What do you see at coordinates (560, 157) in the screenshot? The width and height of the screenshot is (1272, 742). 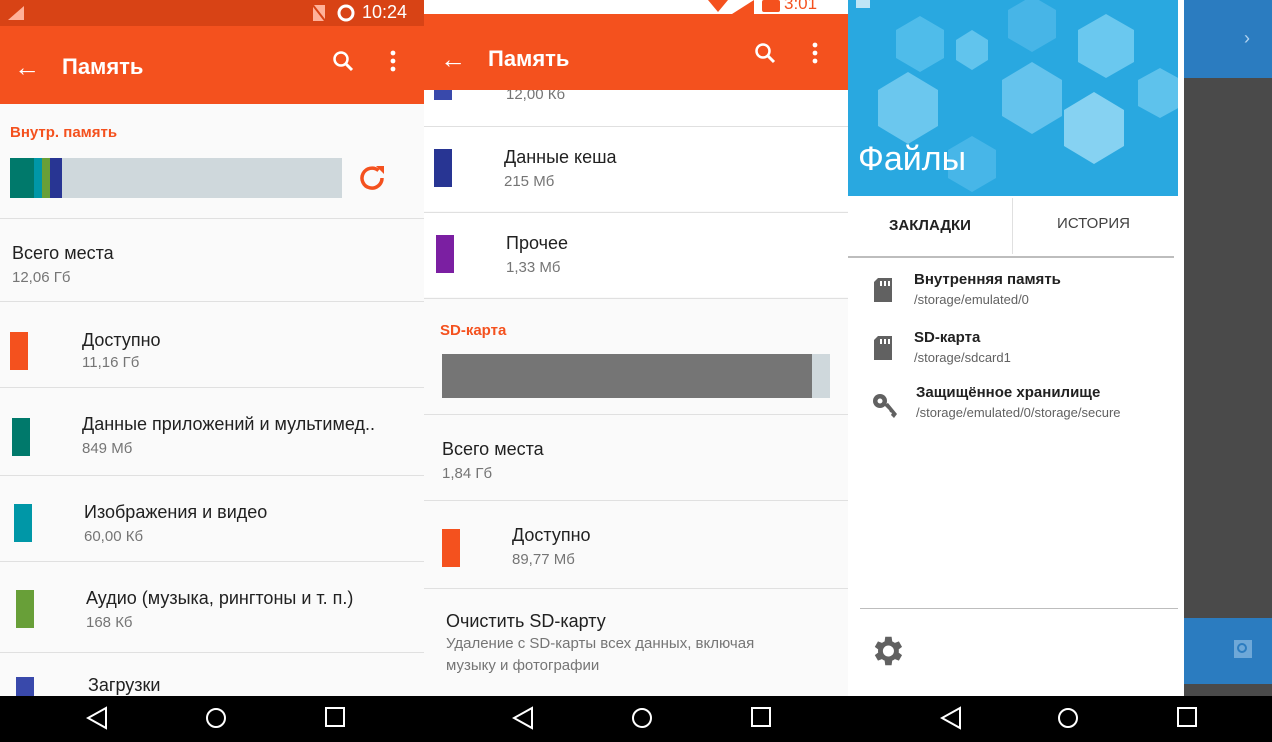 I see `item-title: Данные кеша` at bounding box center [560, 157].